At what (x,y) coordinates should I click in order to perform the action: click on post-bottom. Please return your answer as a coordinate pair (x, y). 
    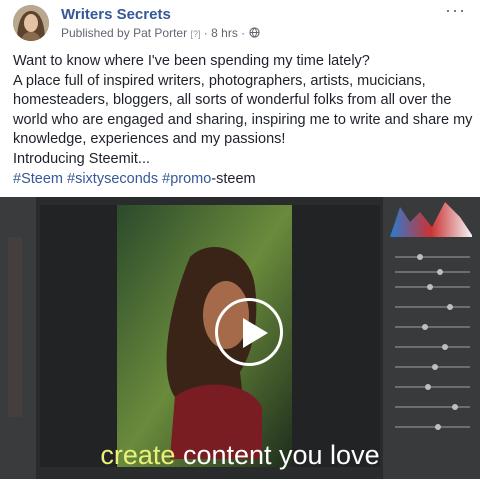
    Looking at the image, I should click on (240, 484).